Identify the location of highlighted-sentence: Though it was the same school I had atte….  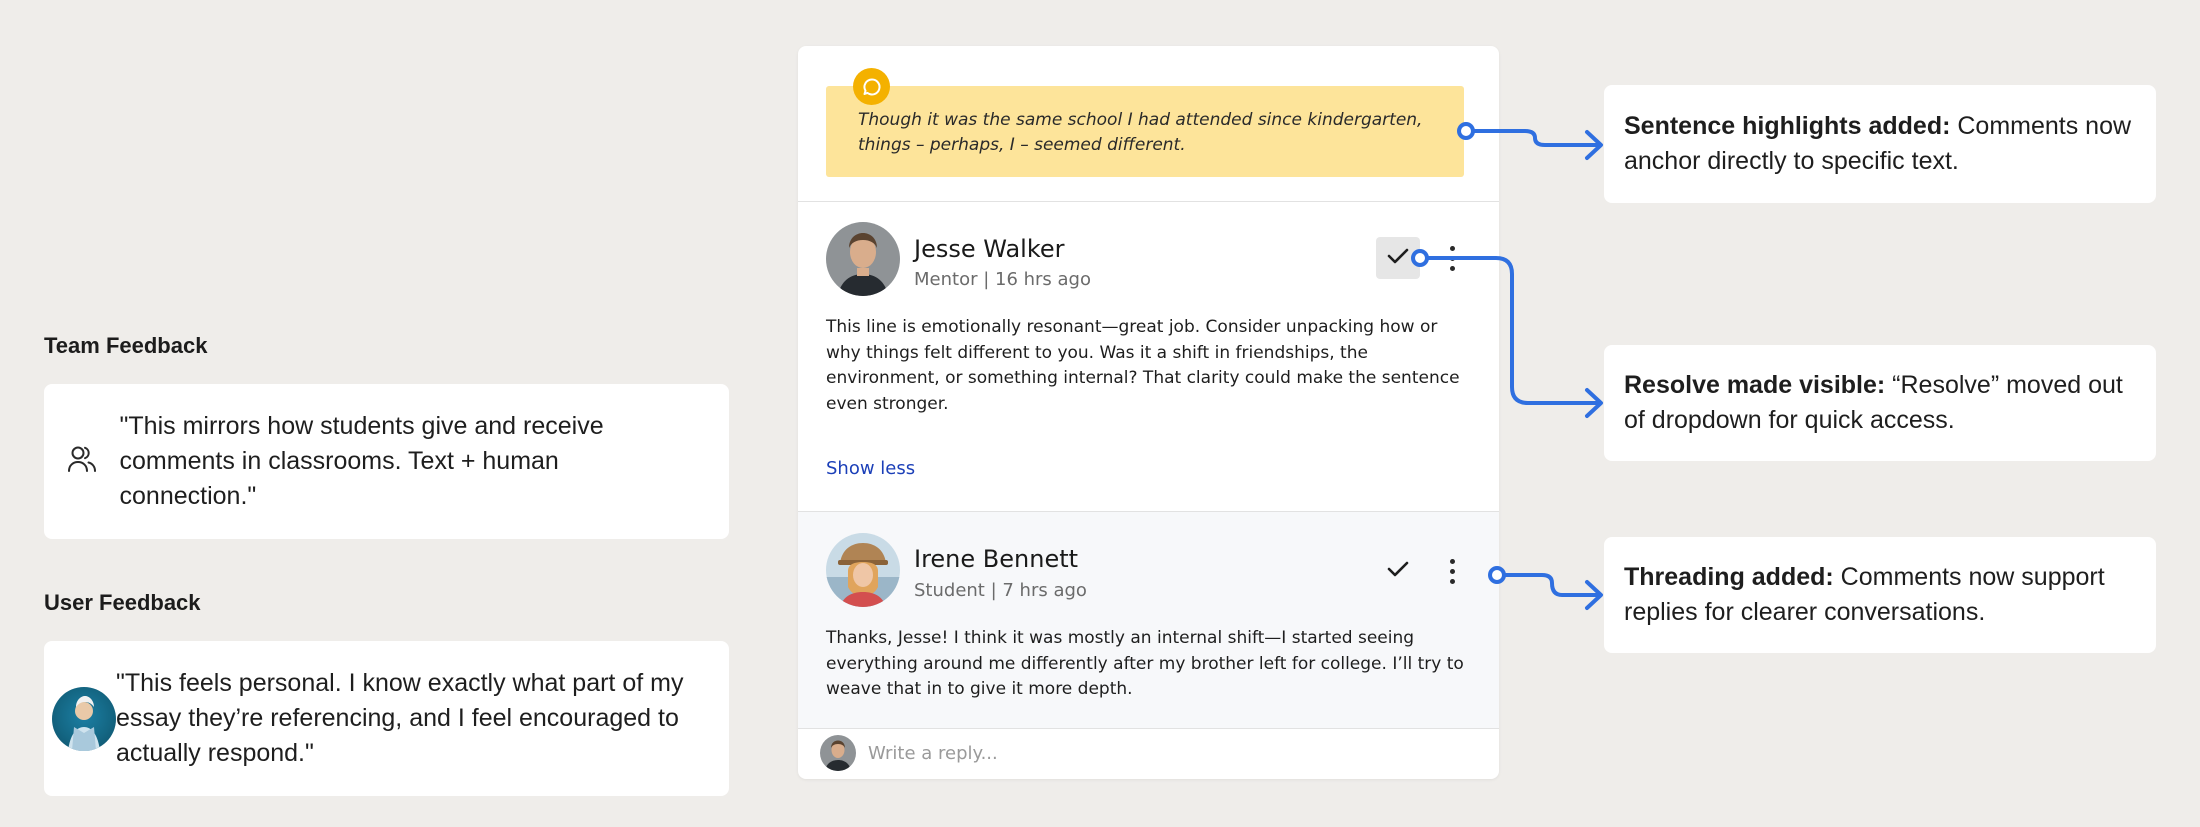
(1145, 131).